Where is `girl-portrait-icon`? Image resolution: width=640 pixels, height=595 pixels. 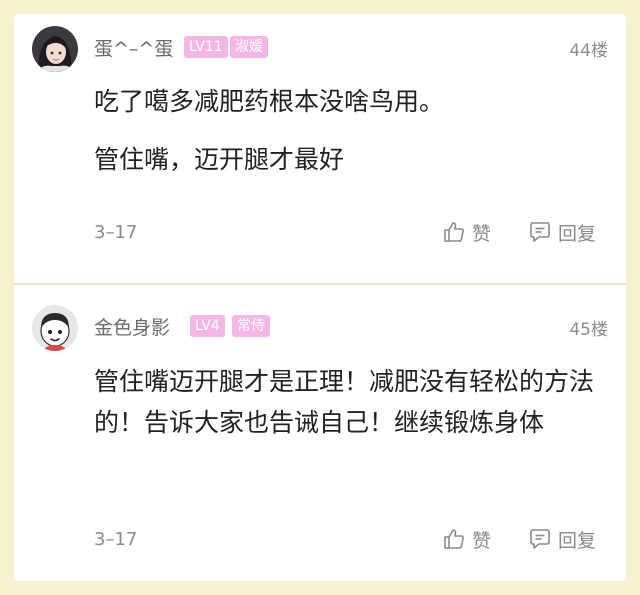 girl-portrait-icon is located at coordinates (55, 49).